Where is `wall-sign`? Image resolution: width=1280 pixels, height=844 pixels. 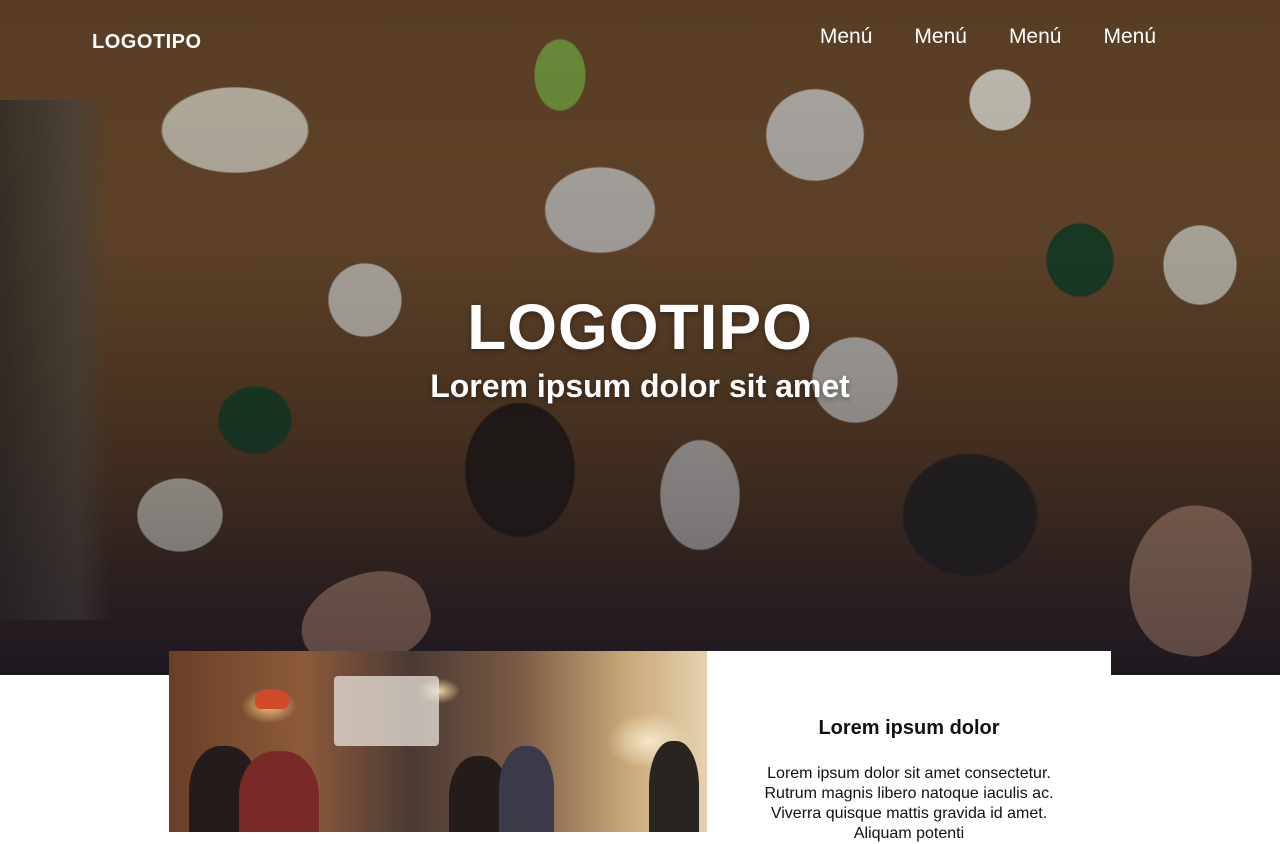
wall-sign is located at coordinates (386, 711).